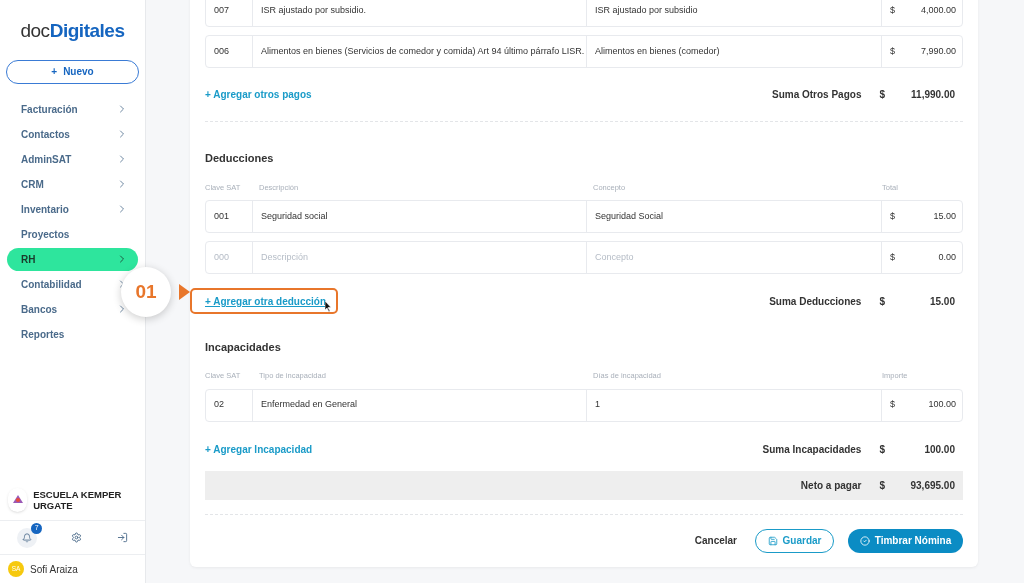 The width and height of the screenshot is (1024, 583). Describe the element at coordinates (45, 234) in the screenshot. I see `nav-item: Proyectos` at that location.